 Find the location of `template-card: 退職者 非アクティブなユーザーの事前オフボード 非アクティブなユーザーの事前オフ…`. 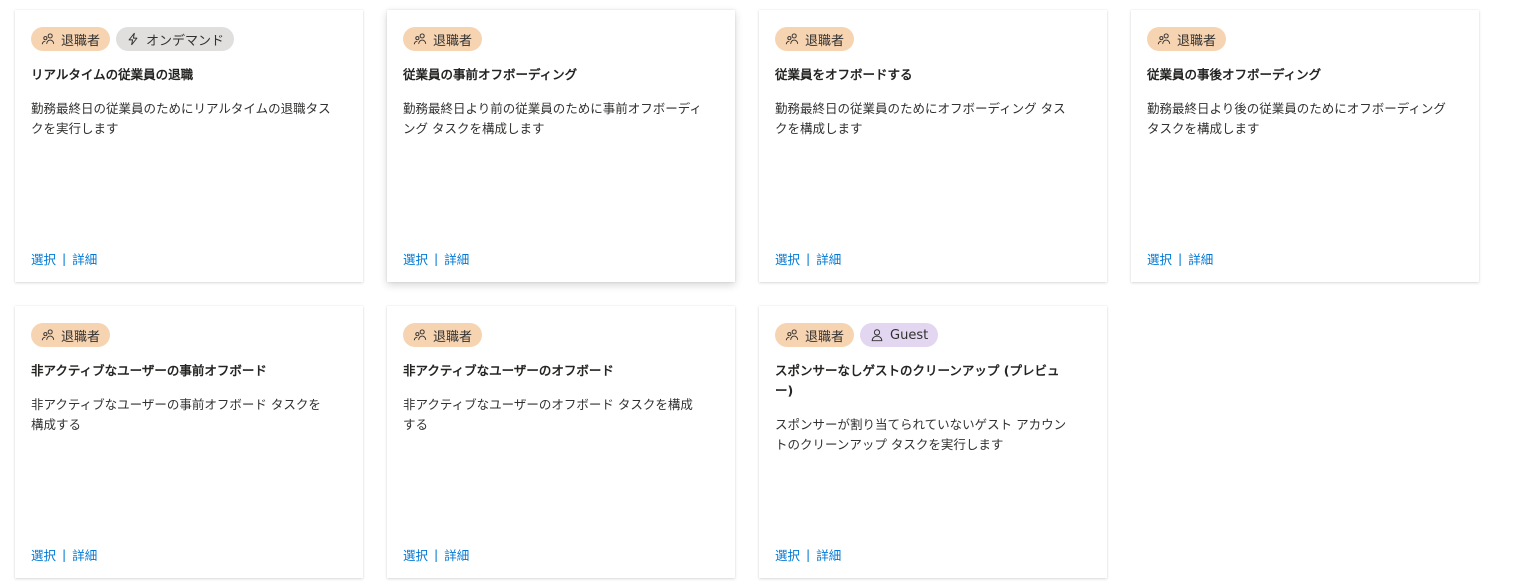

template-card: 退職者 非アクティブなユーザーの事前オフボード 非アクティブなユーザーの事前オフ… is located at coordinates (189, 442).